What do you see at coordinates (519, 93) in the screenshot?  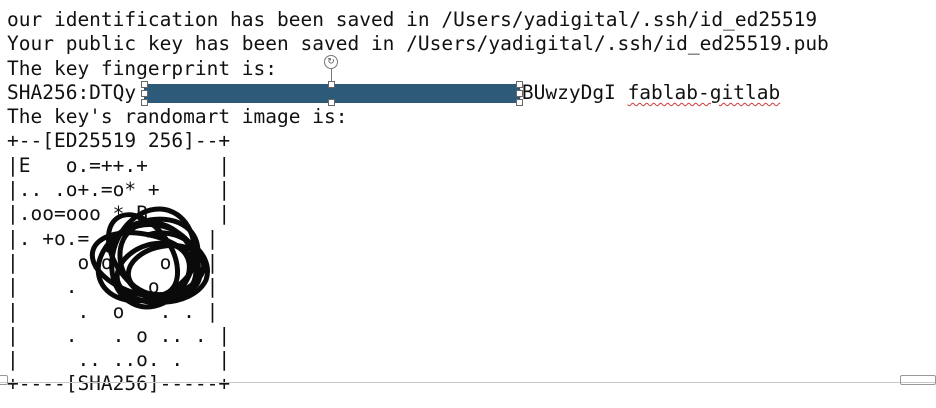 I see `resize-handle-e` at bounding box center [519, 93].